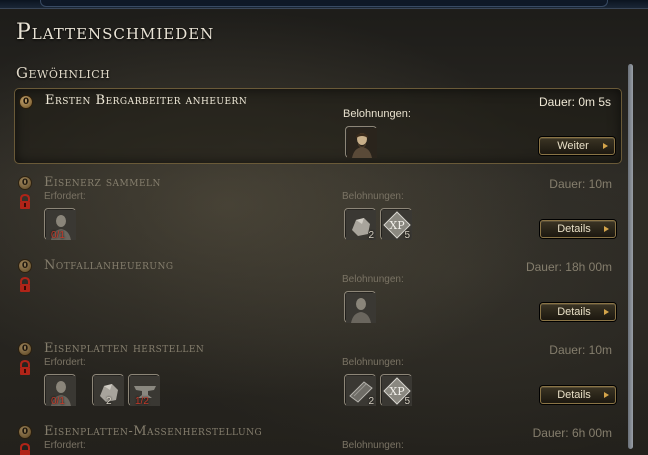 This screenshot has height=455, width=648. What do you see at coordinates (115, 32) in the screenshot?
I see `page-title: Plattenschmieden` at bounding box center [115, 32].